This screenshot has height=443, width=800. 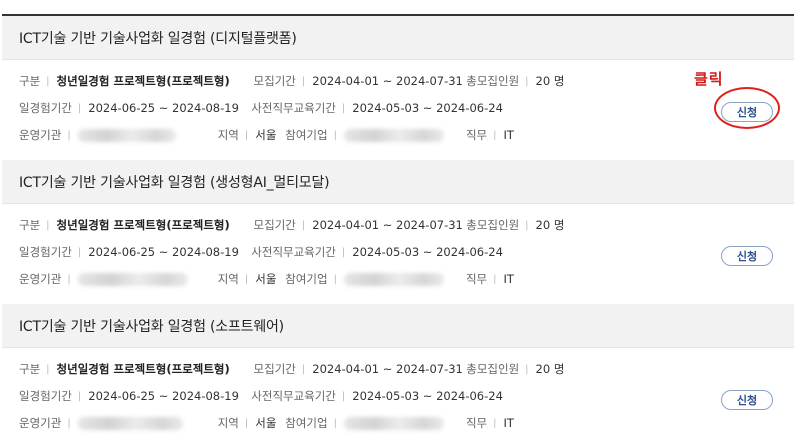 What do you see at coordinates (709, 79) in the screenshot?
I see `click-annotation: 클릭` at bounding box center [709, 79].